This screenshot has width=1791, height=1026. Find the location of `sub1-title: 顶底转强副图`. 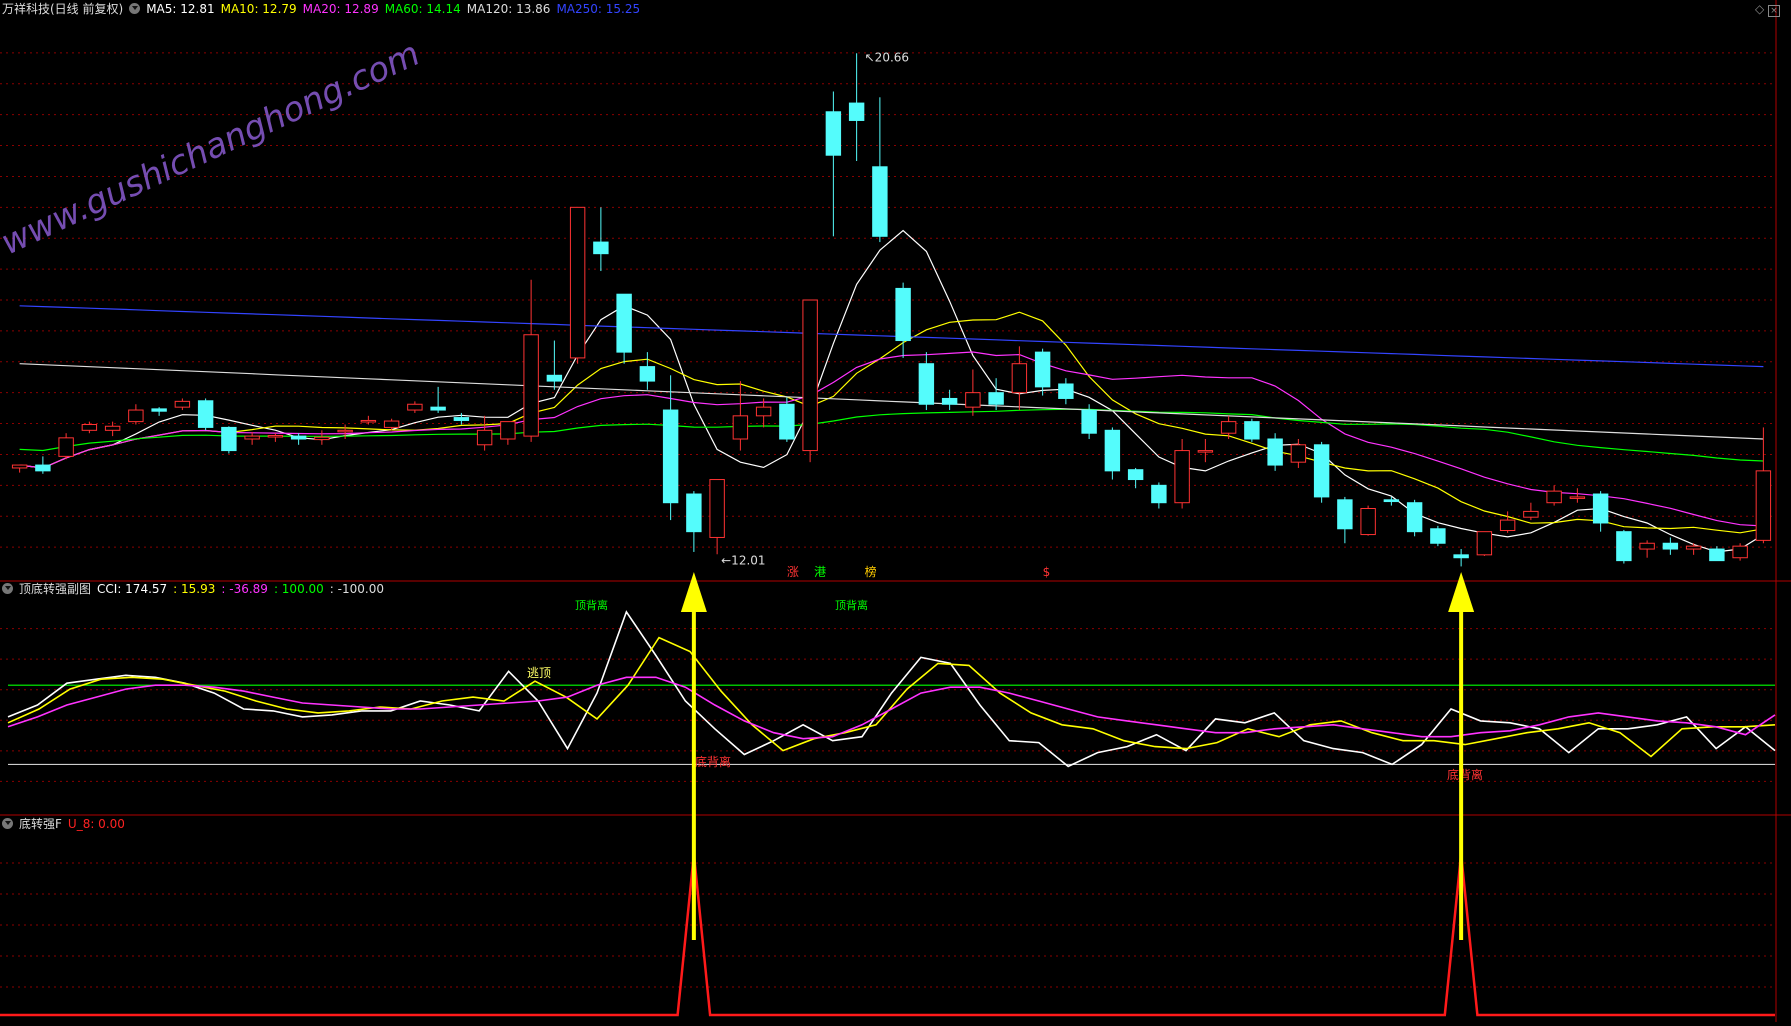

sub1-title: 顶底转强副图 is located at coordinates (55, 589).